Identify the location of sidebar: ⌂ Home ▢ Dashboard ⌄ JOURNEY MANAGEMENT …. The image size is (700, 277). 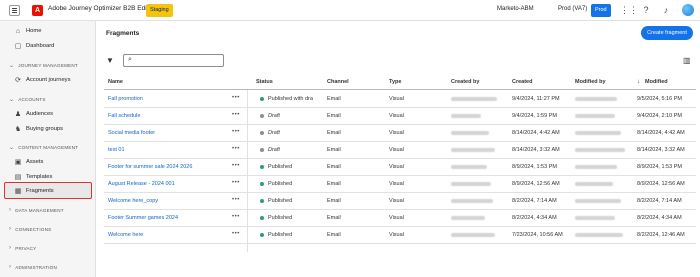
(48, 149).